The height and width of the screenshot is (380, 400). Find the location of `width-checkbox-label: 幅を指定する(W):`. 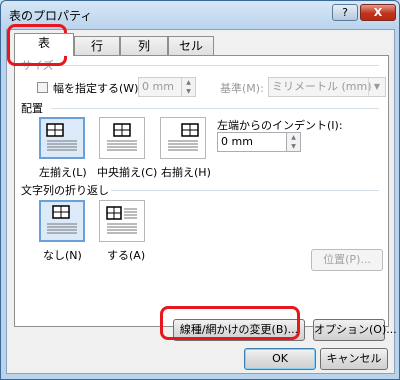

width-checkbox-label: 幅を指定する(W): is located at coordinates (98, 88).